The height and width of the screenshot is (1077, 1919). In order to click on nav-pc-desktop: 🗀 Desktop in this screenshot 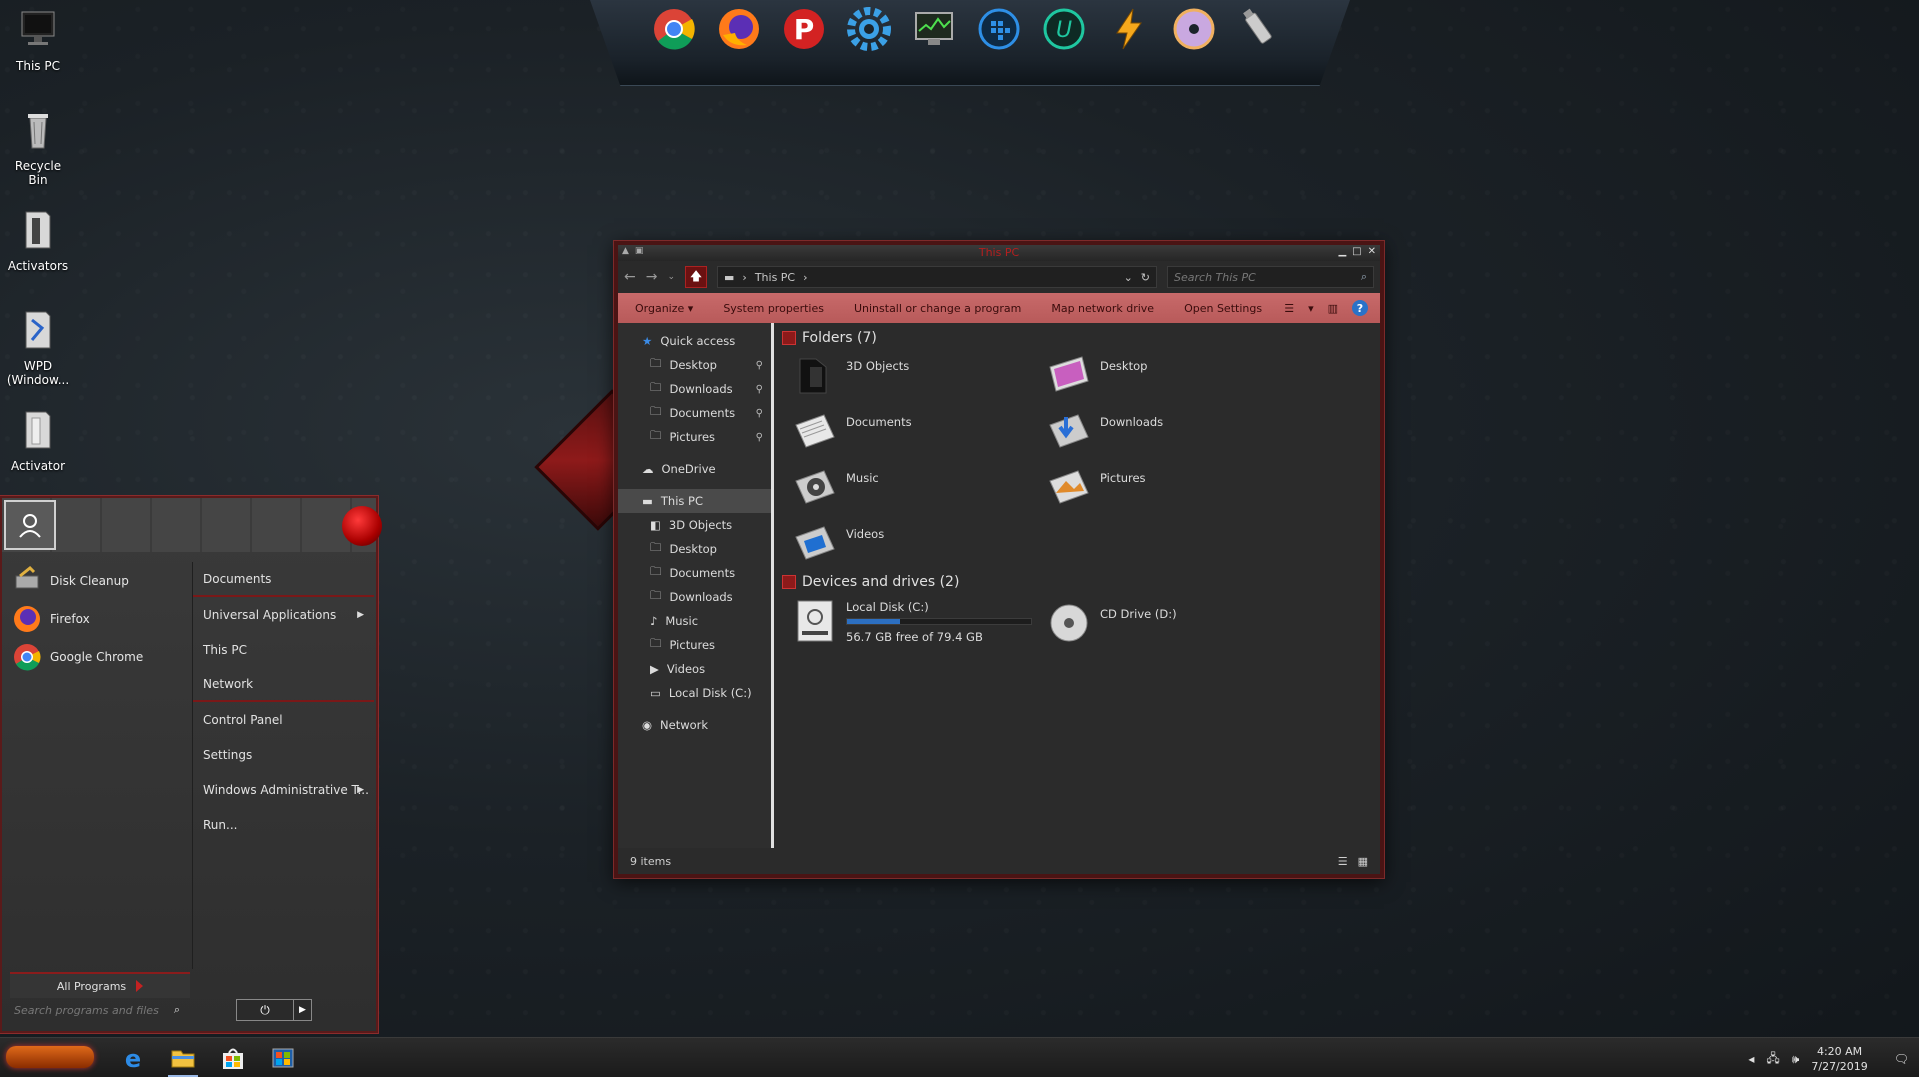, I will do `click(694, 549)`.